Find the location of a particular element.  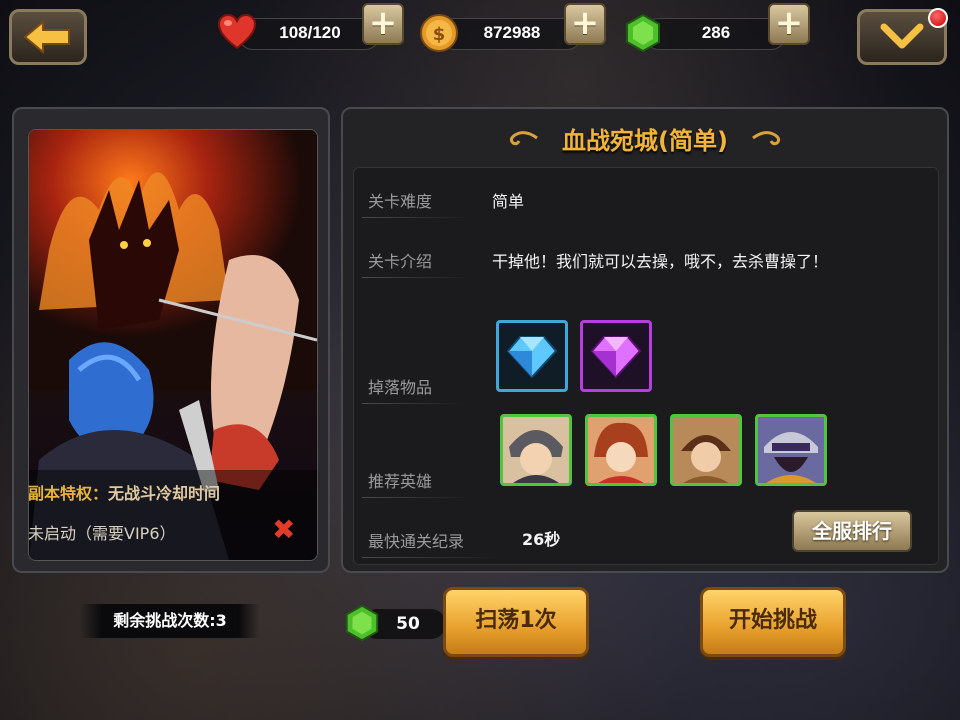

intro-label: 关卡介绍 is located at coordinates (417, 263).